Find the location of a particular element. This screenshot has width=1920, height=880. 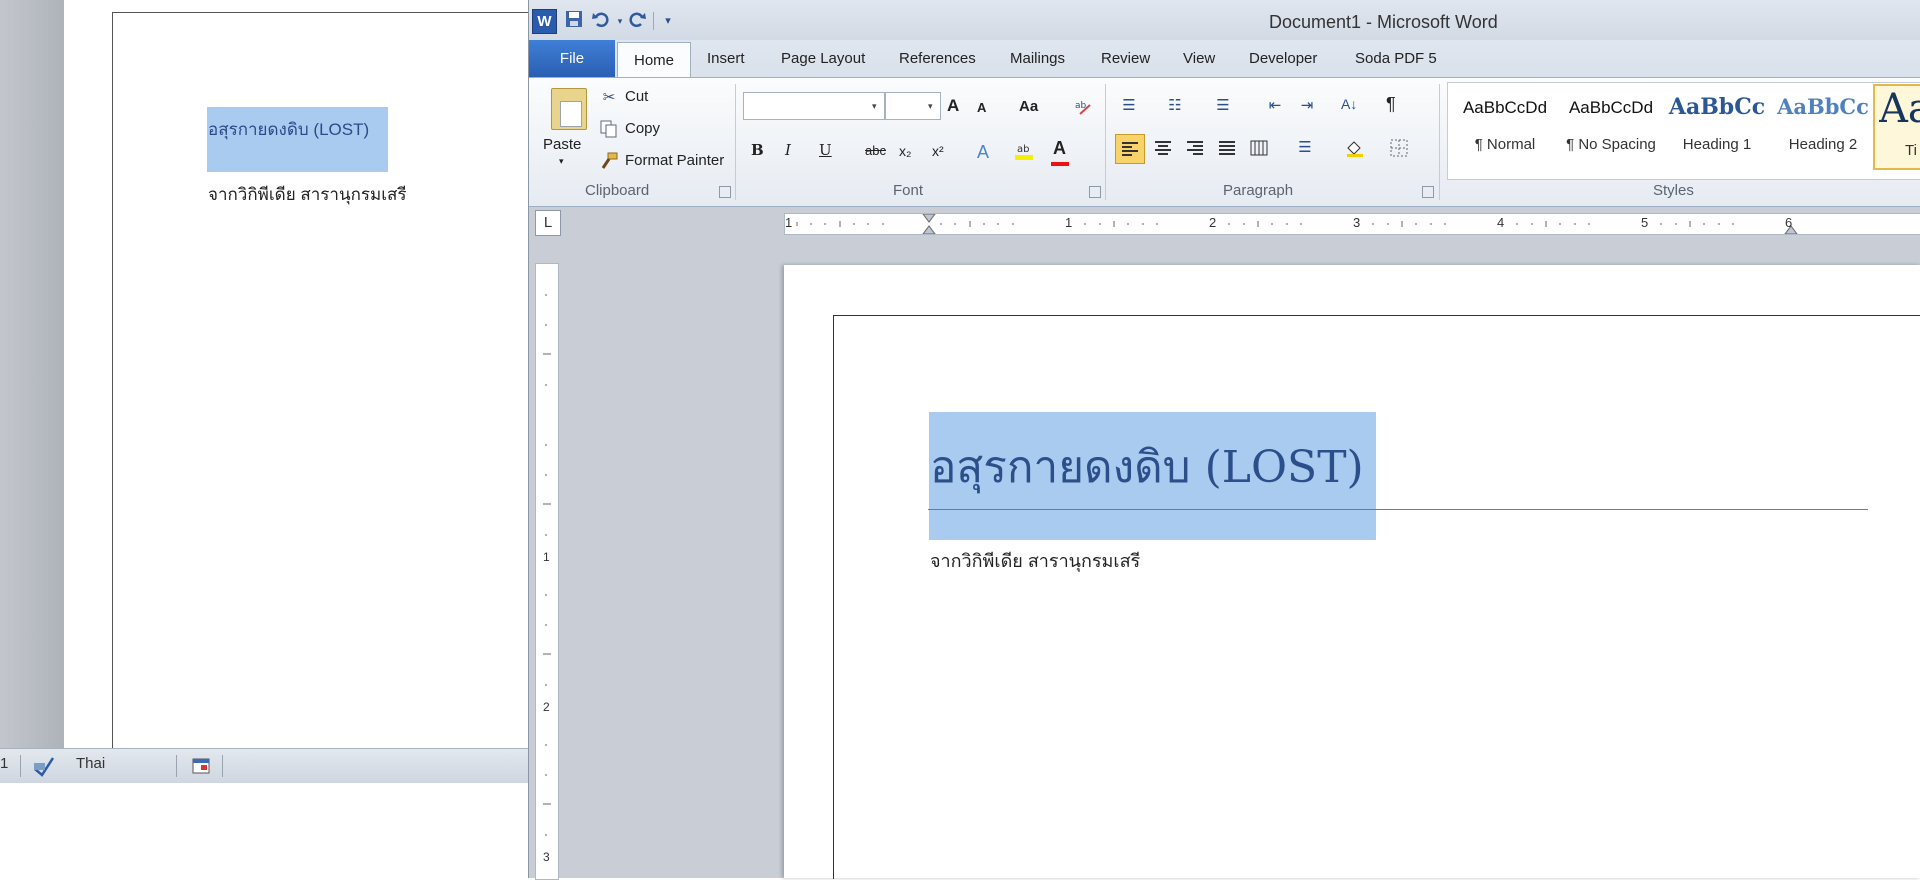

style-heading-1: AaBbCc Heading 1 is located at coordinates (1717, 121).